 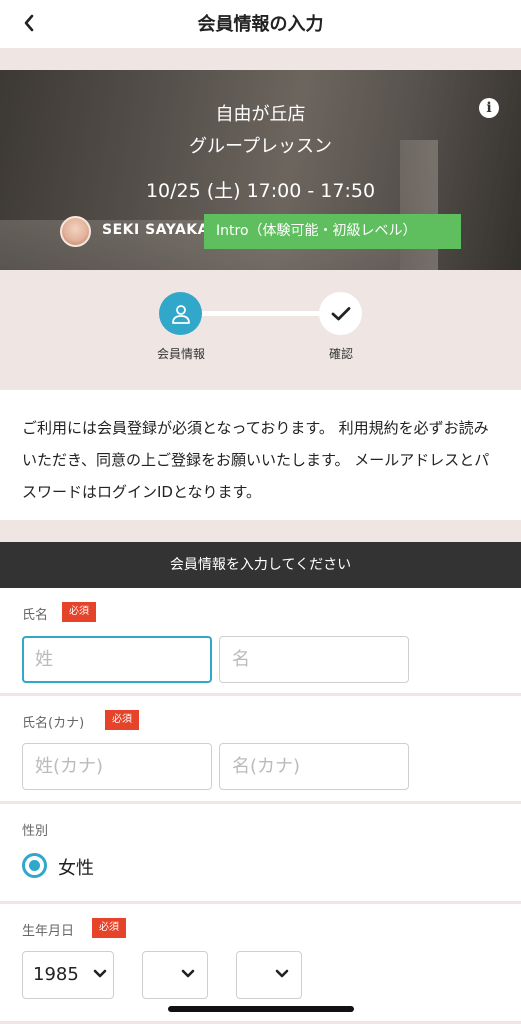 What do you see at coordinates (314, 659) in the screenshot?
I see `first-name-input: 名` at bounding box center [314, 659].